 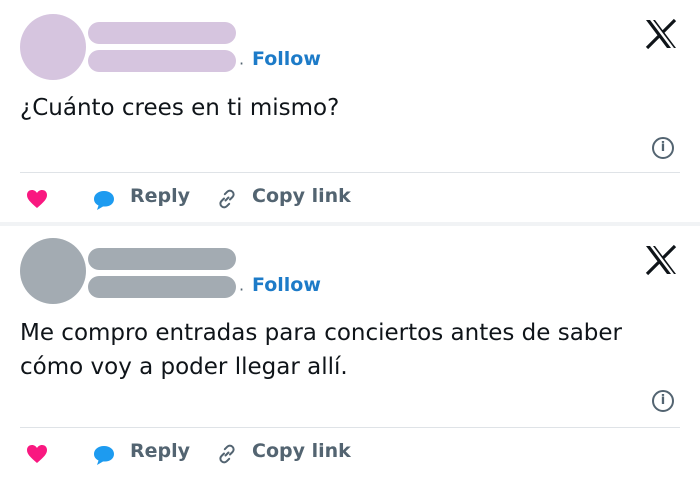 I want to click on tweet-text-line: cómo voy a poder llegar allí., so click(x=184, y=367).